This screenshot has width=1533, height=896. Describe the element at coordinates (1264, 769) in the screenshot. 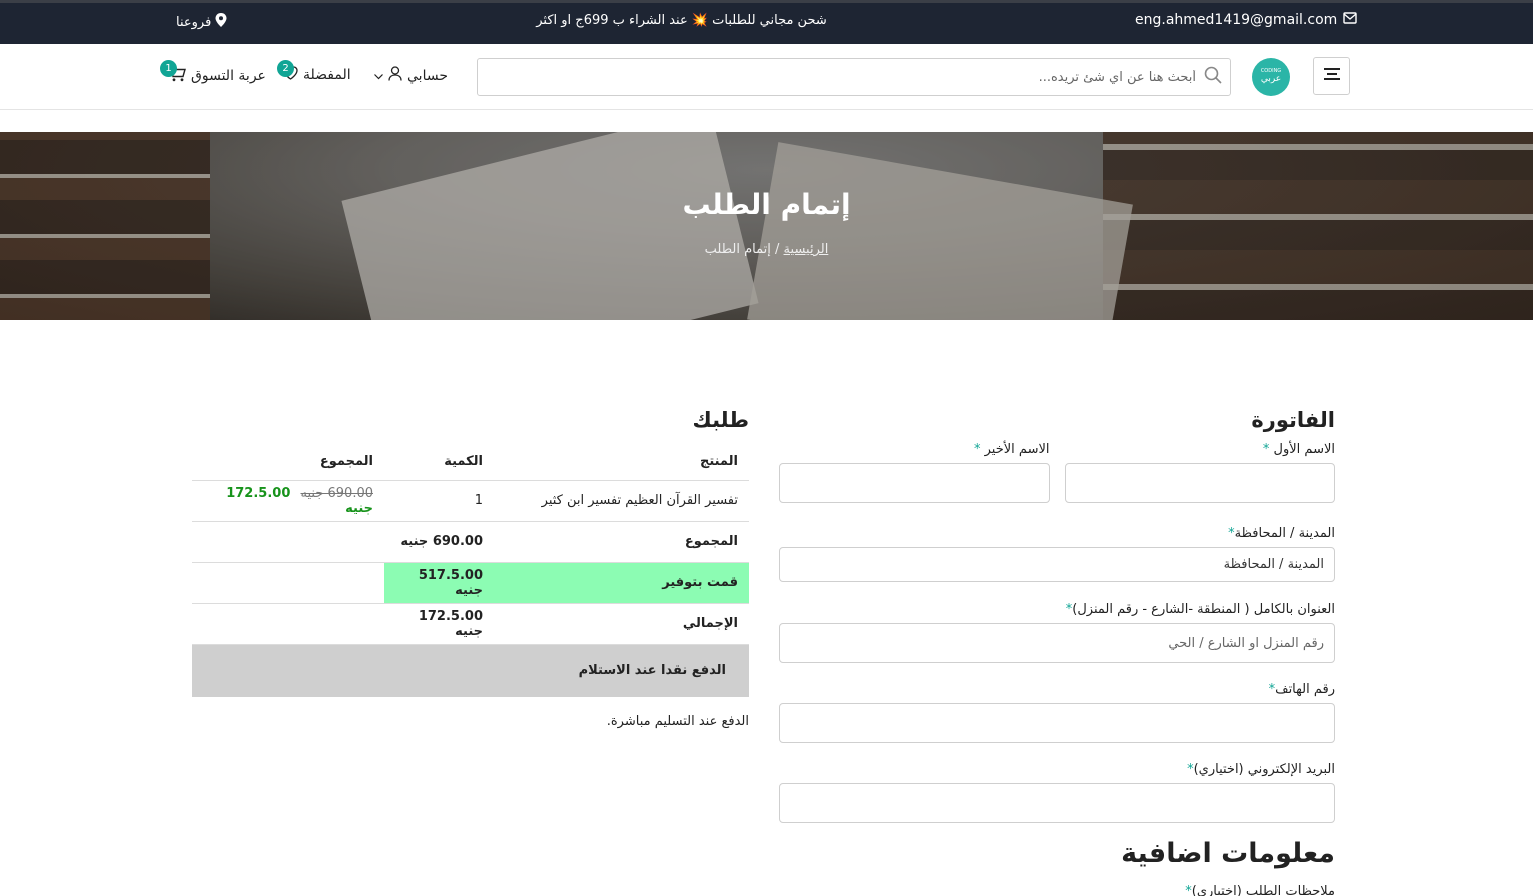

I see `email-label-text: البريد الإلكتروني (اختياري)` at that location.